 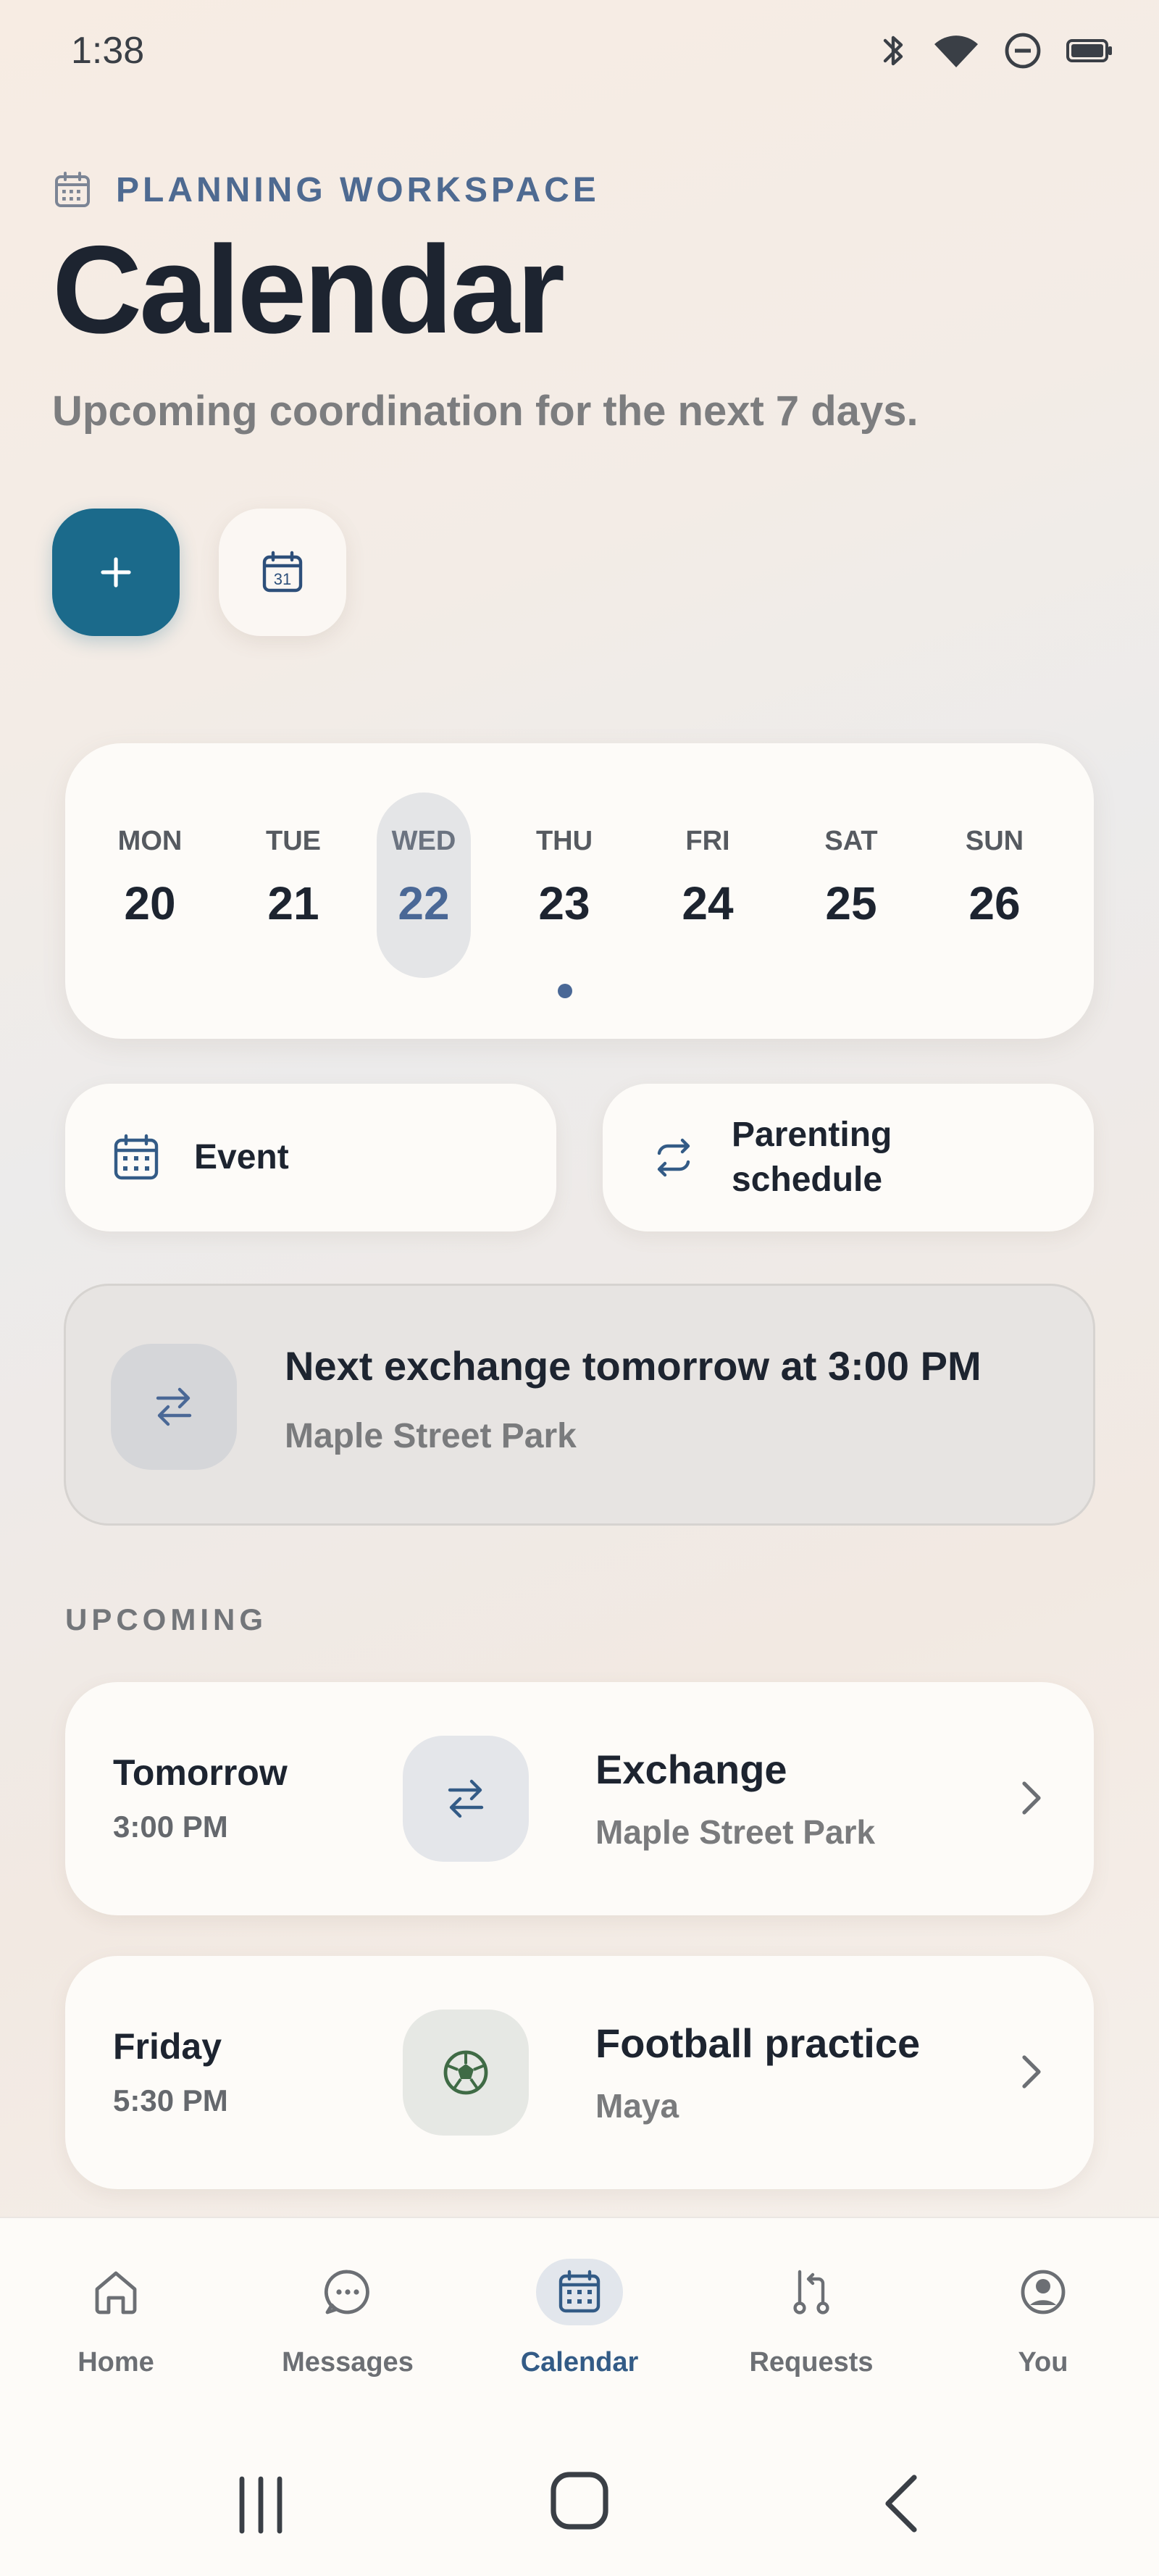 I want to click on pull-request-icon, so click(x=811, y=2292).